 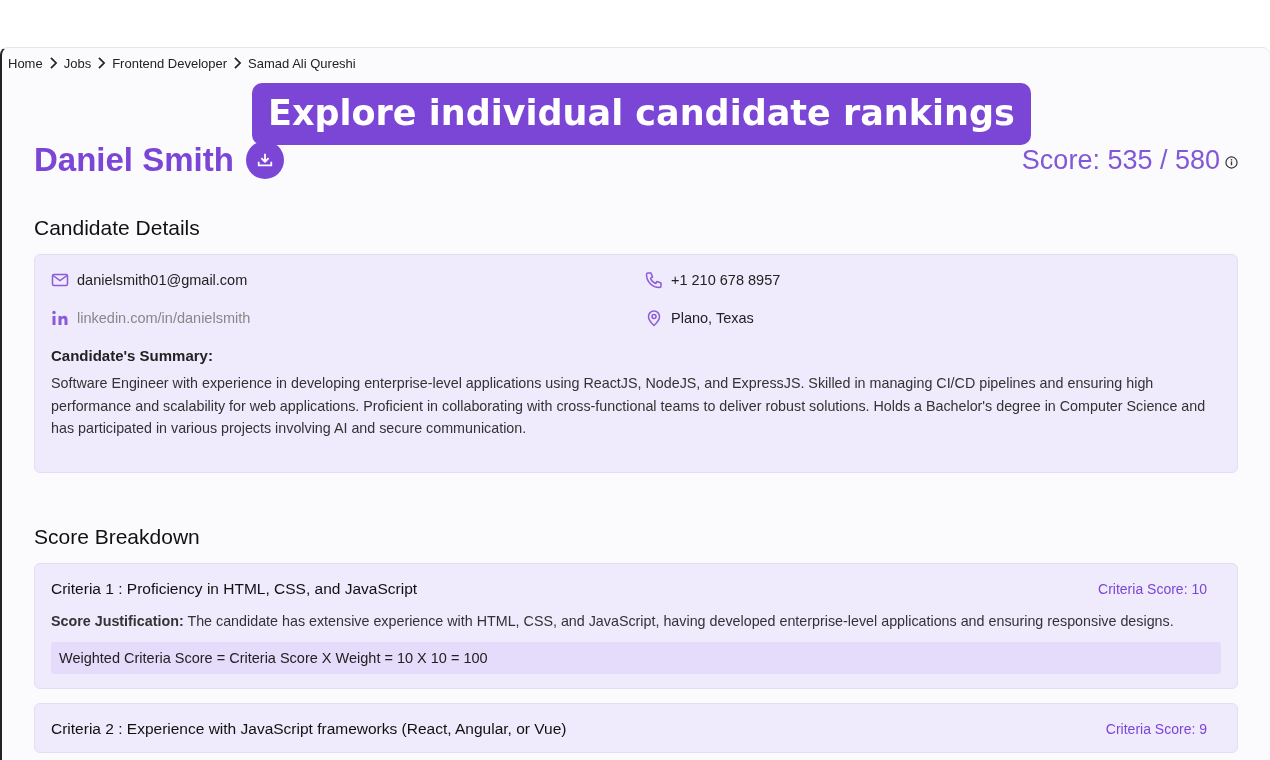 I want to click on breadcrumb-link: Frontend Developer, so click(x=170, y=63).